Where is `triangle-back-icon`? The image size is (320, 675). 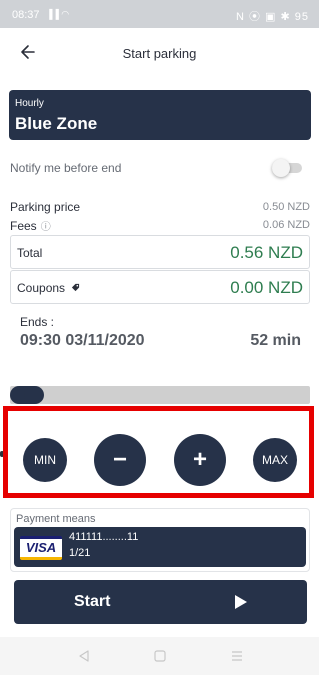
triangle-back-icon is located at coordinates (84, 656).